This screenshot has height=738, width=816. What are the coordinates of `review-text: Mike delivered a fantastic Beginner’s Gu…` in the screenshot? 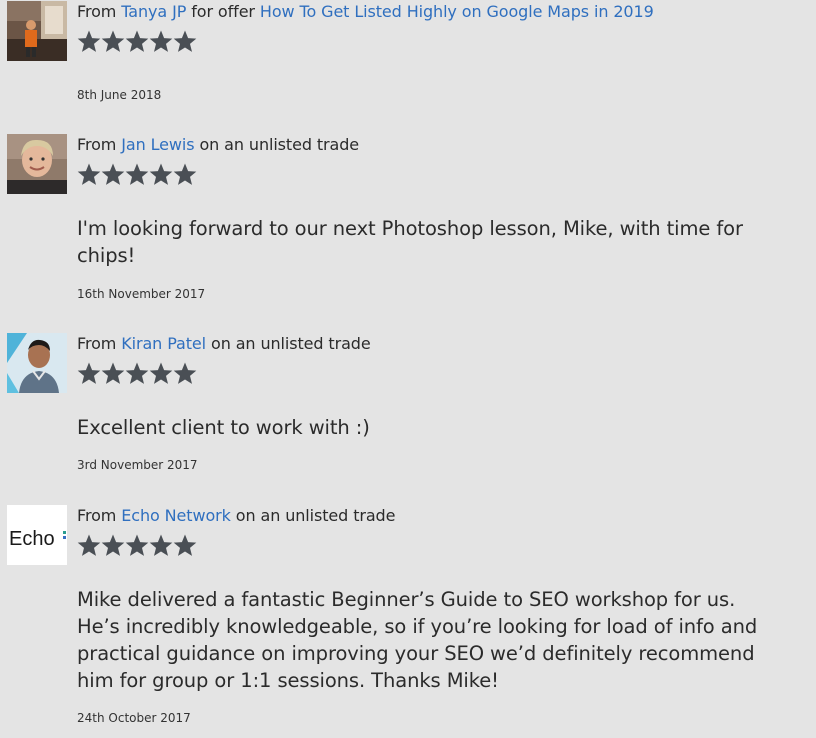 It's located at (417, 640).